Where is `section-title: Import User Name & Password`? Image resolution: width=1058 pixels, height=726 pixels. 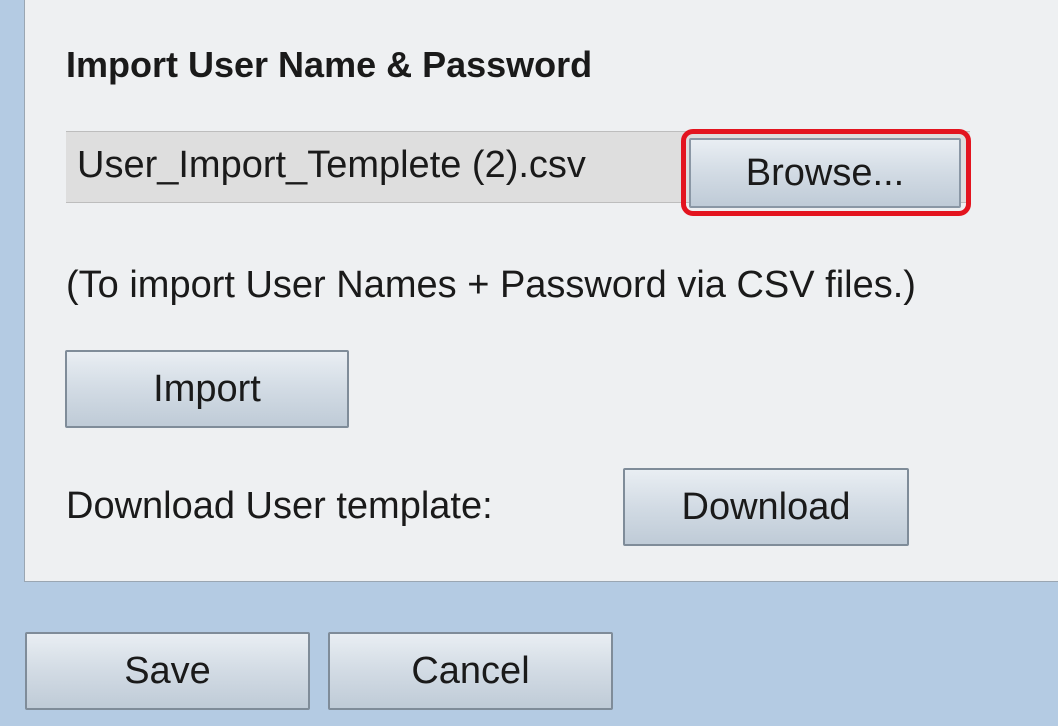 section-title: Import User Name & Password is located at coordinates (329, 64).